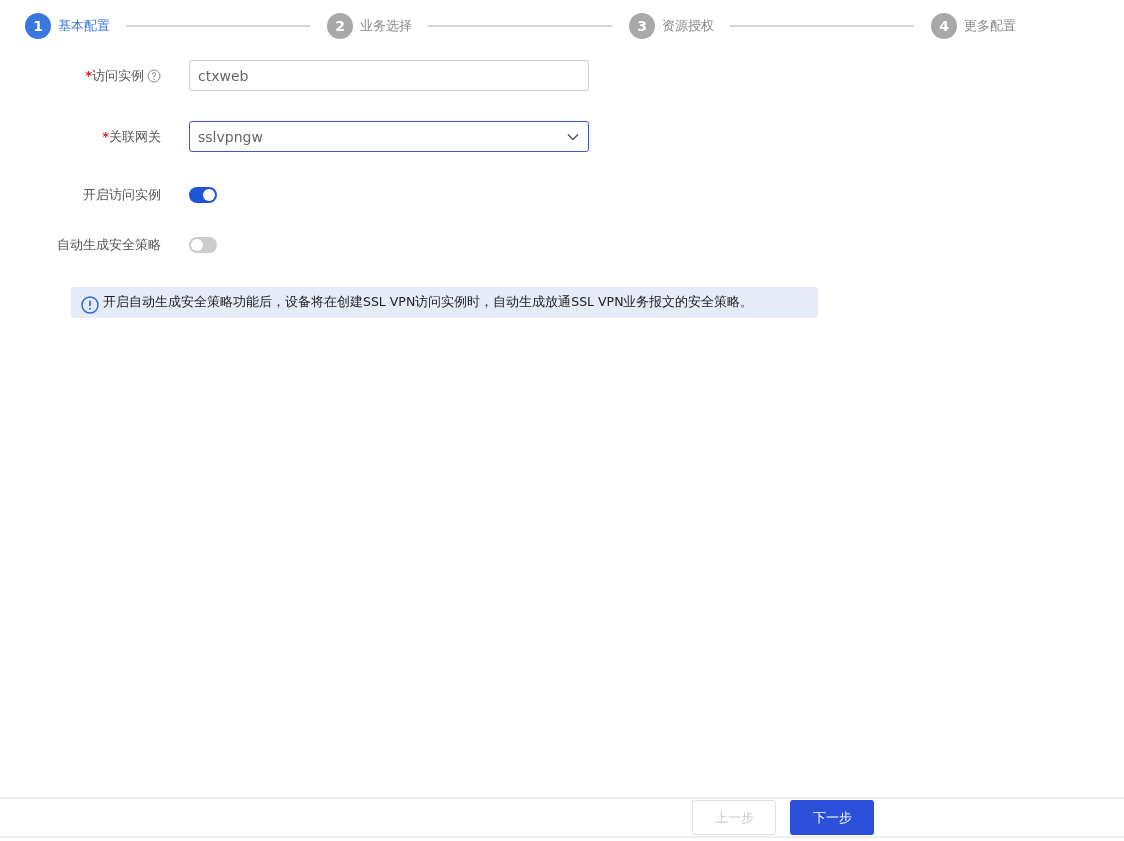 This screenshot has width=1124, height=841. I want to click on step-label: 业务选择, so click(386, 26).